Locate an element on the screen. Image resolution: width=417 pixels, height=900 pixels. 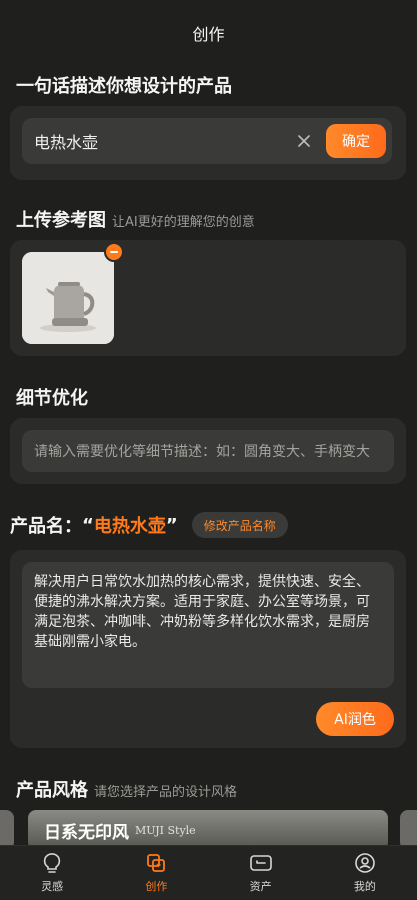
product-name-value: 电热水壶 is located at coordinates (129, 526).